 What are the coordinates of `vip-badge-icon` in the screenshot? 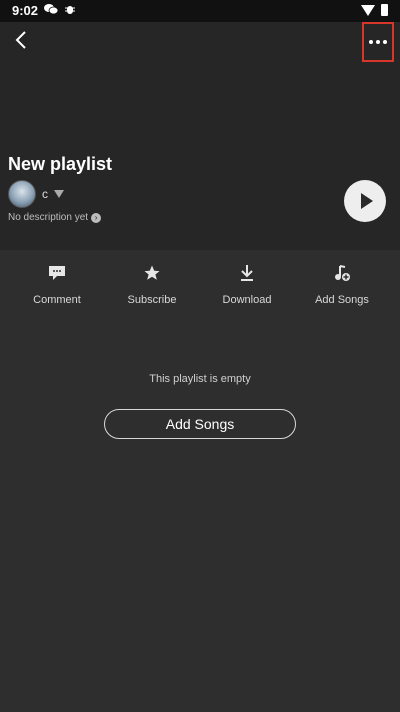 It's located at (59, 194).